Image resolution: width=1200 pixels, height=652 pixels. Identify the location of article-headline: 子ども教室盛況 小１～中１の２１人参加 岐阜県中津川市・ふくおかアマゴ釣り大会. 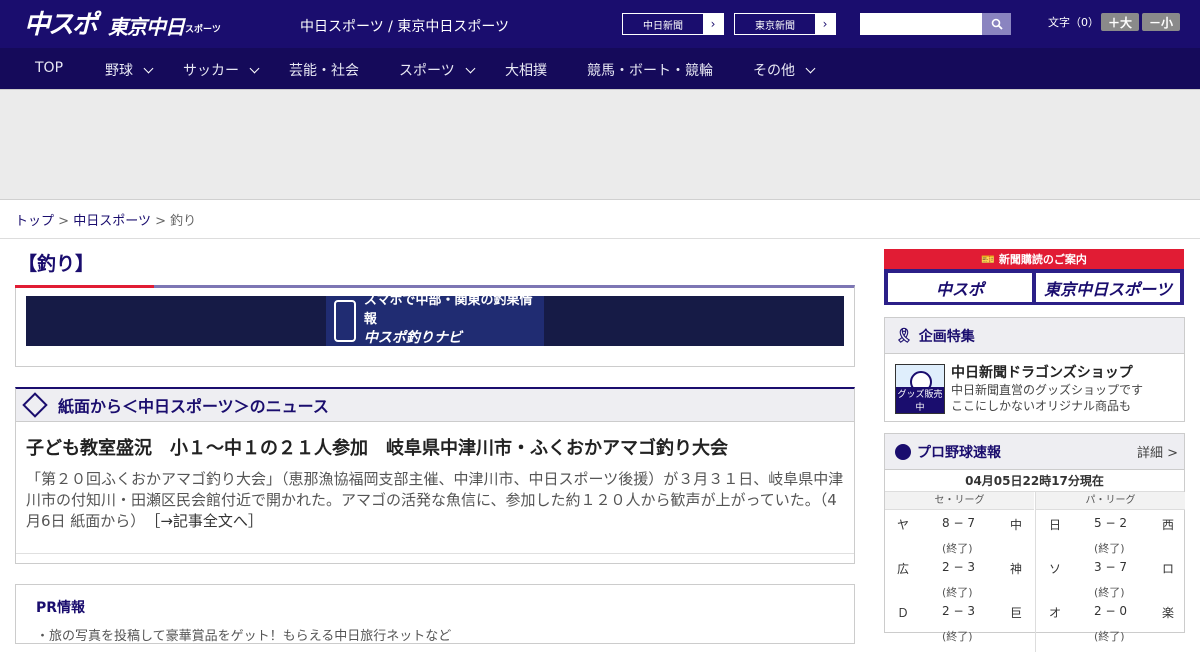
(377, 447).